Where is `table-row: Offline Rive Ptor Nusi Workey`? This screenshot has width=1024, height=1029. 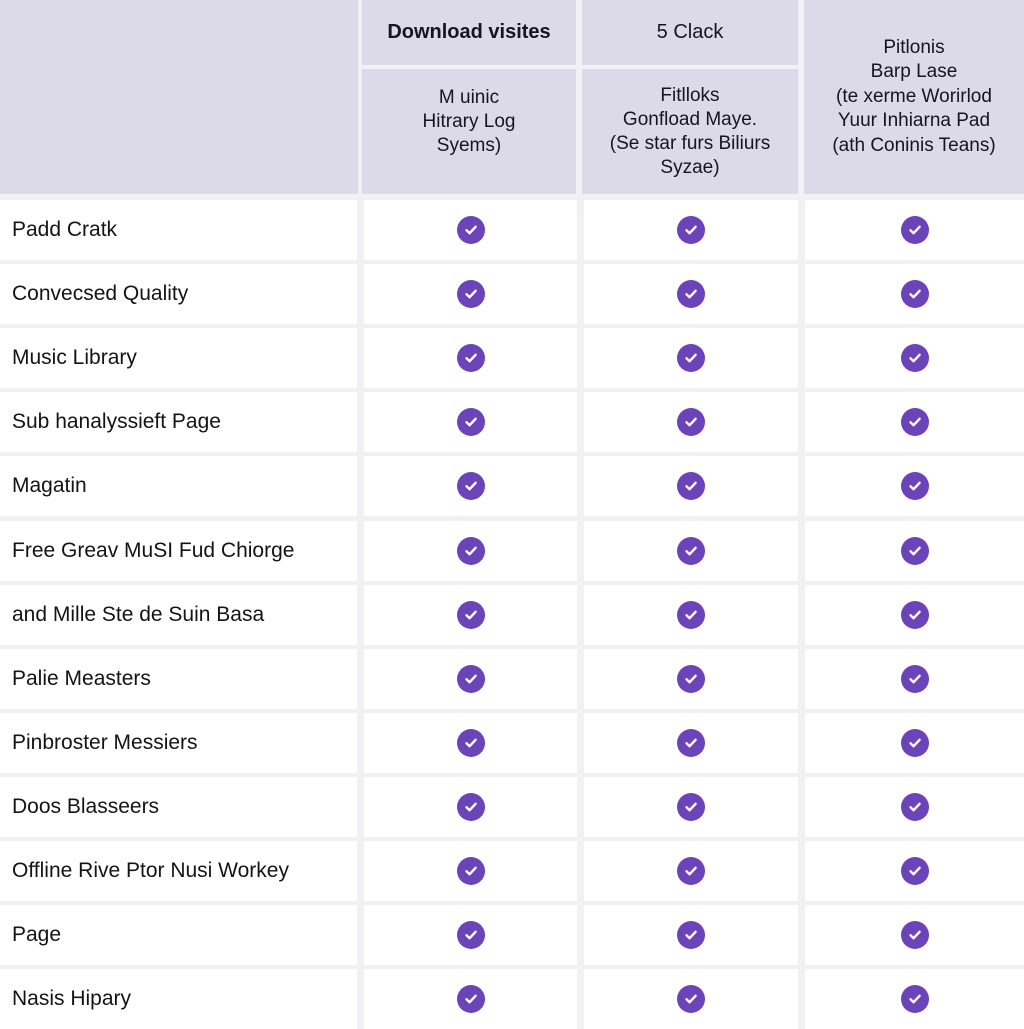
table-row: Offline Rive Ptor Nusi Workey is located at coordinates (512, 871).